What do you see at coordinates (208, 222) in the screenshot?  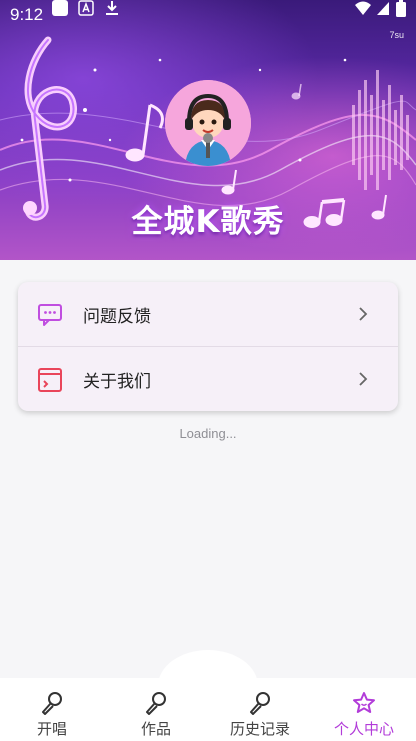 I see `app-title: 全城K歌秀` at bounding box center [208, 222].